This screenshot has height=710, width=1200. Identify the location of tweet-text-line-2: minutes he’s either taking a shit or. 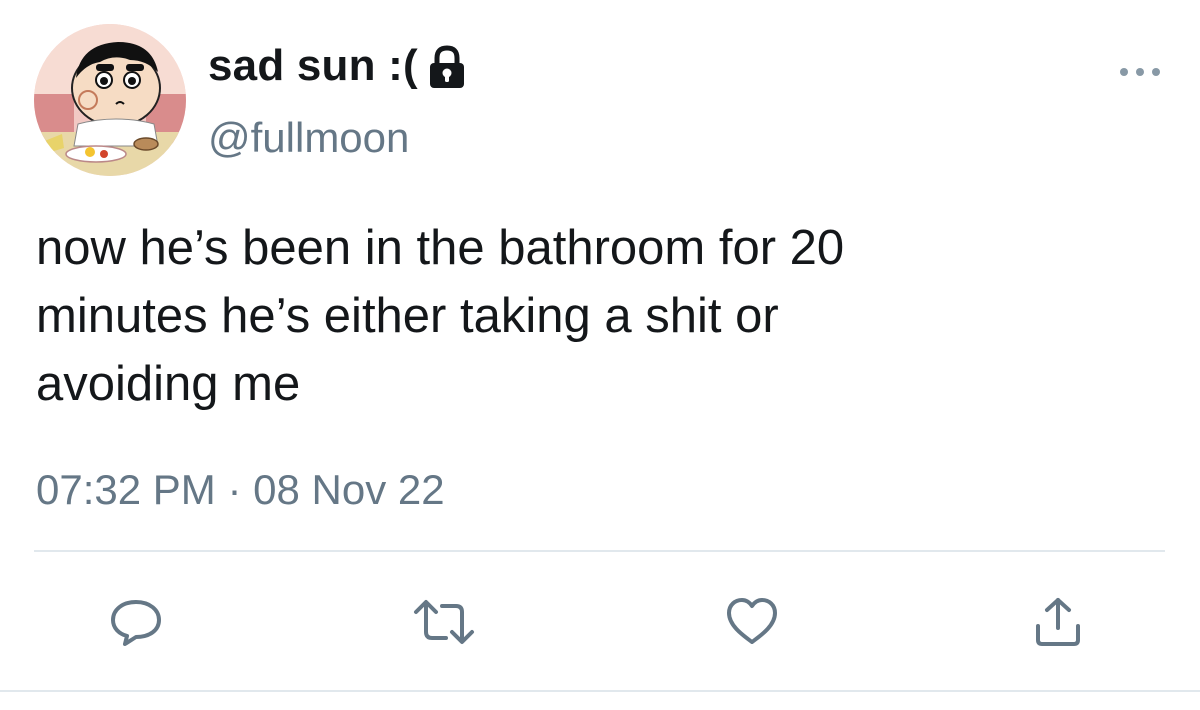
(407, 316).